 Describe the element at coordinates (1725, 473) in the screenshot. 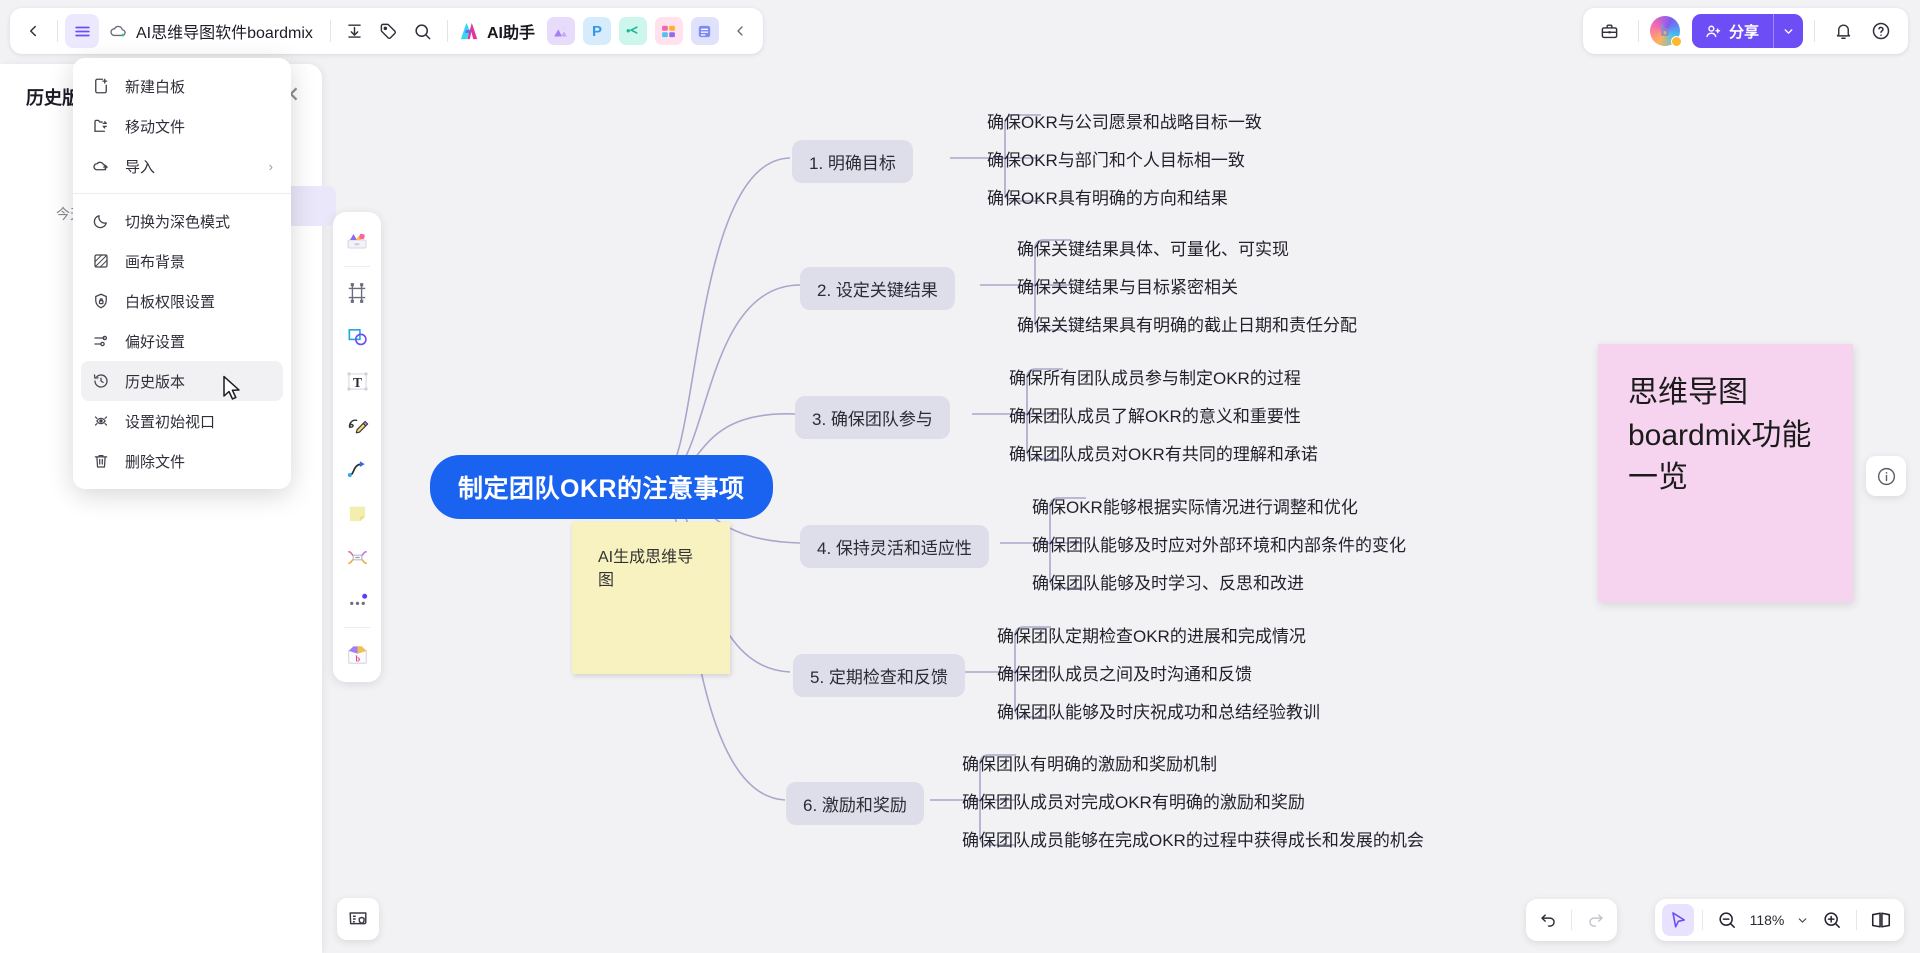

I see `sticky-note-pink: 思维导图boardmix功能一览` at that location.